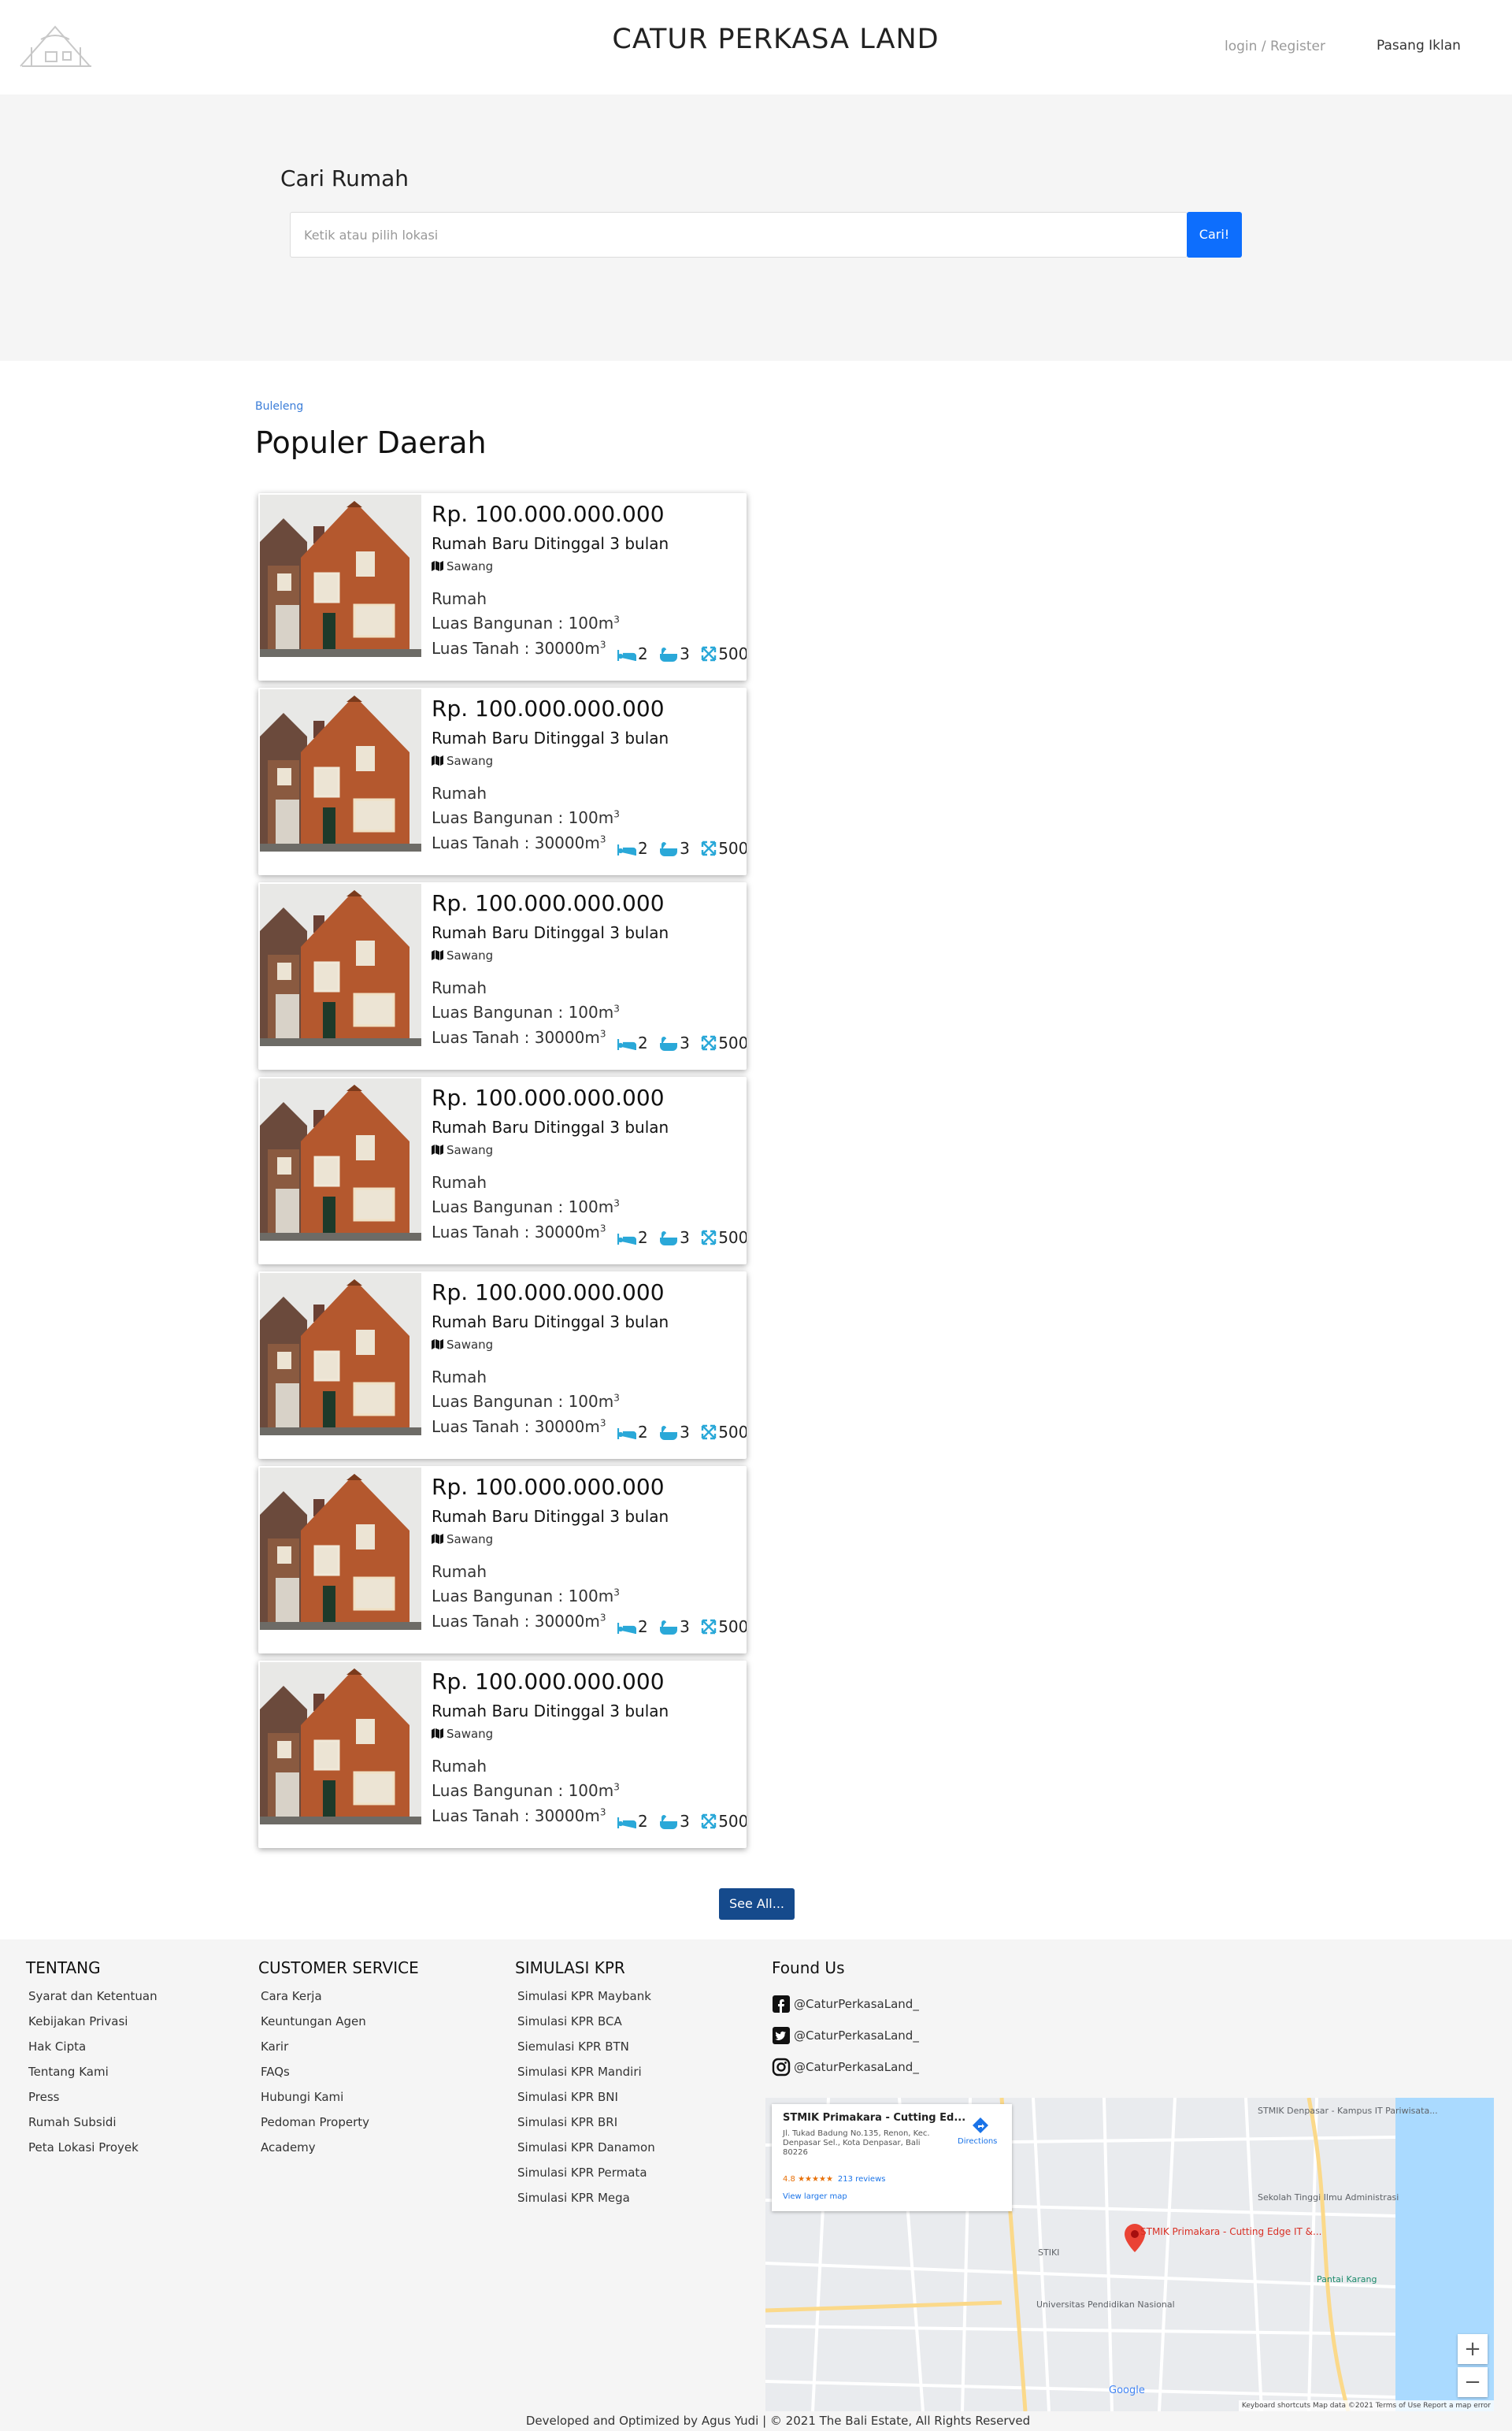  Describe the element at coordinates (1473, 2349) in the screenshot. I see `zoom-in-button: +` at that location.